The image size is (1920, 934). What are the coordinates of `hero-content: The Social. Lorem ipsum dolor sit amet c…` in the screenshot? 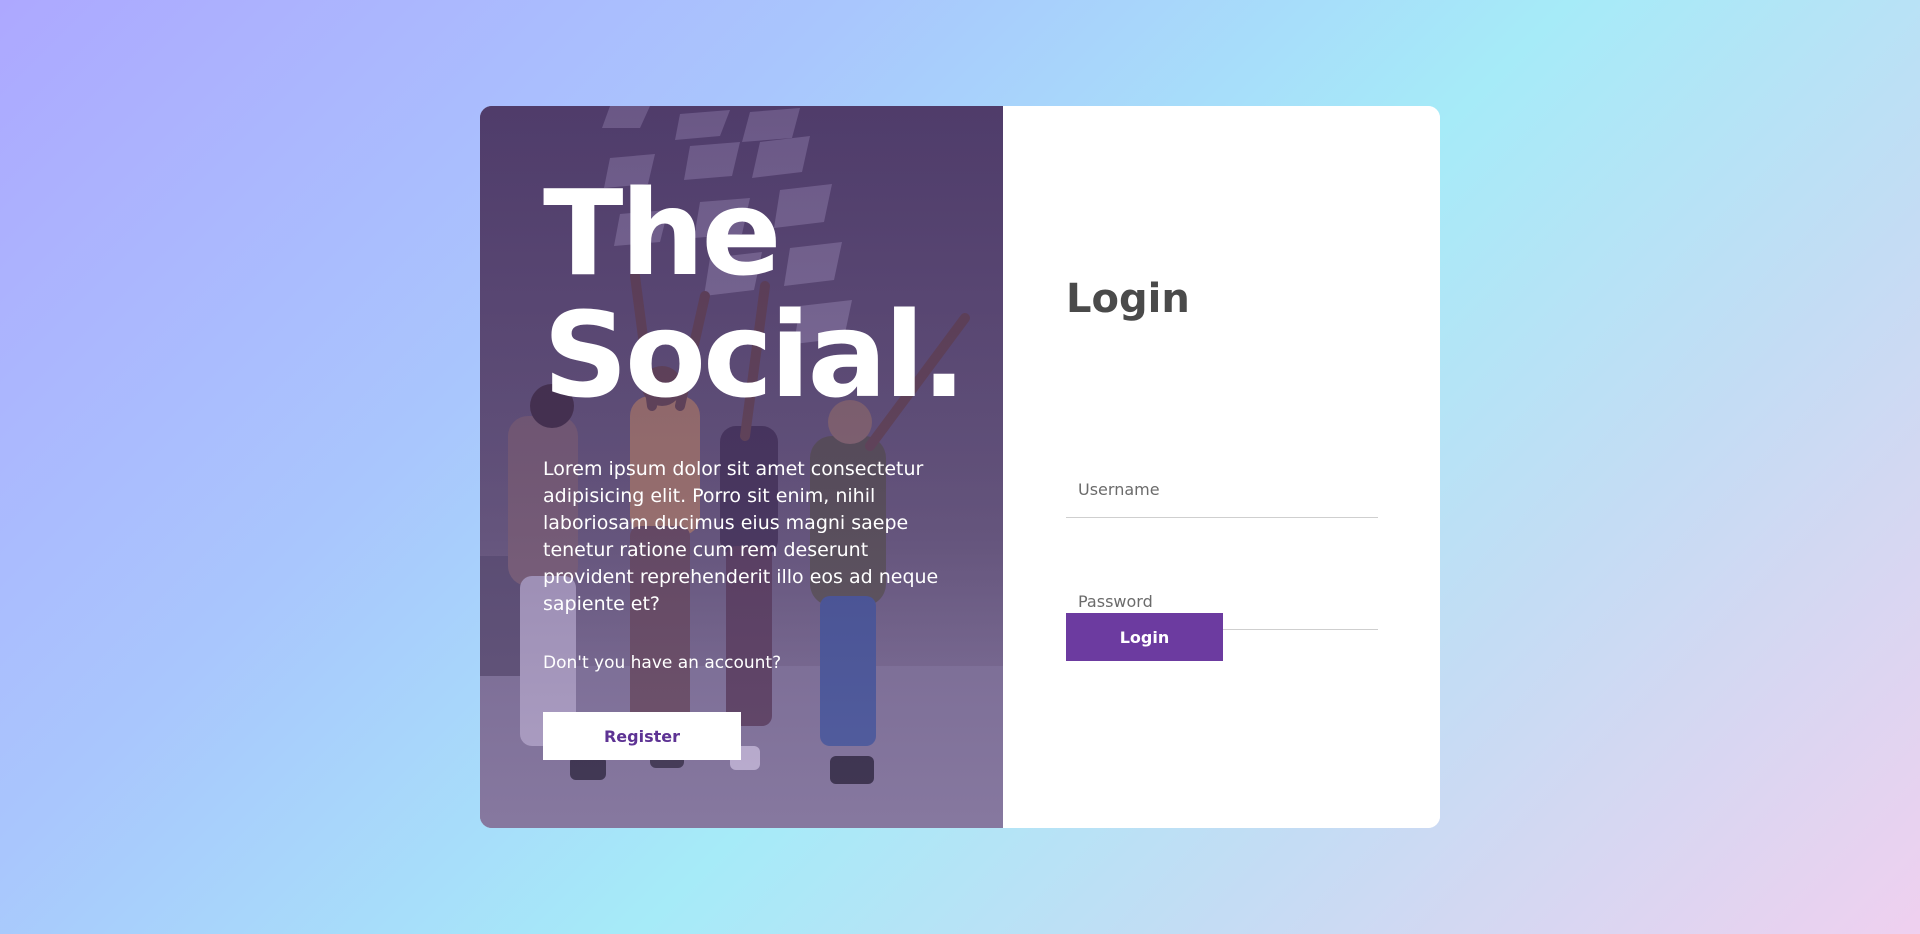 It's located at (754, 462).